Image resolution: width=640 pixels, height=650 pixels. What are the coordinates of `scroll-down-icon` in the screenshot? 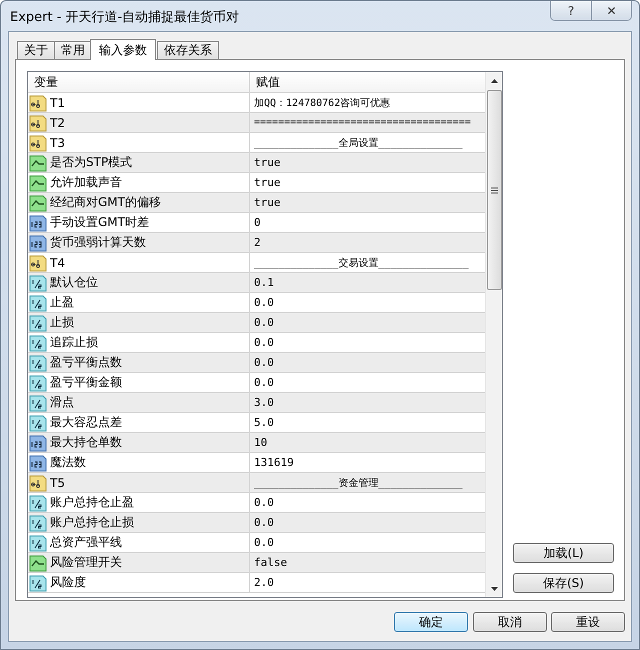 It's located at (494, 588).